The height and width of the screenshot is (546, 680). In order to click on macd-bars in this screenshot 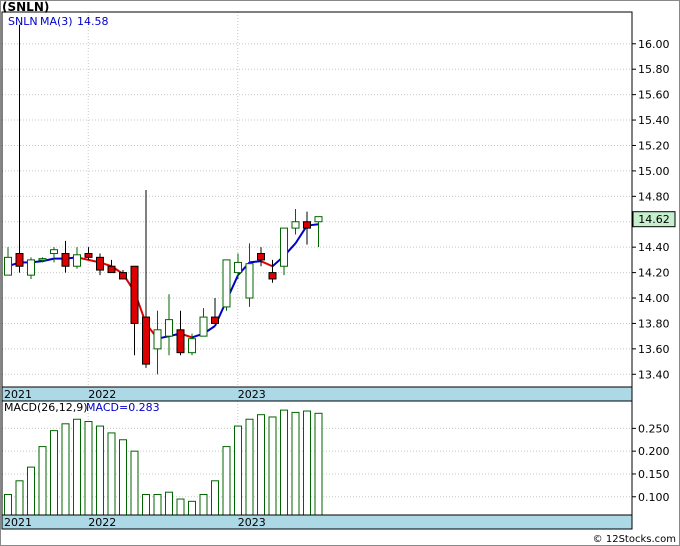, I will do `click(163, 462)`.